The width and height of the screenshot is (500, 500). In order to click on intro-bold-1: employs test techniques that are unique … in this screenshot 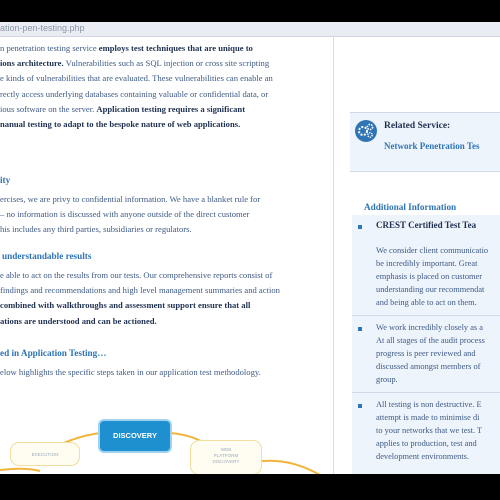, I will do `click(175, 48)`.